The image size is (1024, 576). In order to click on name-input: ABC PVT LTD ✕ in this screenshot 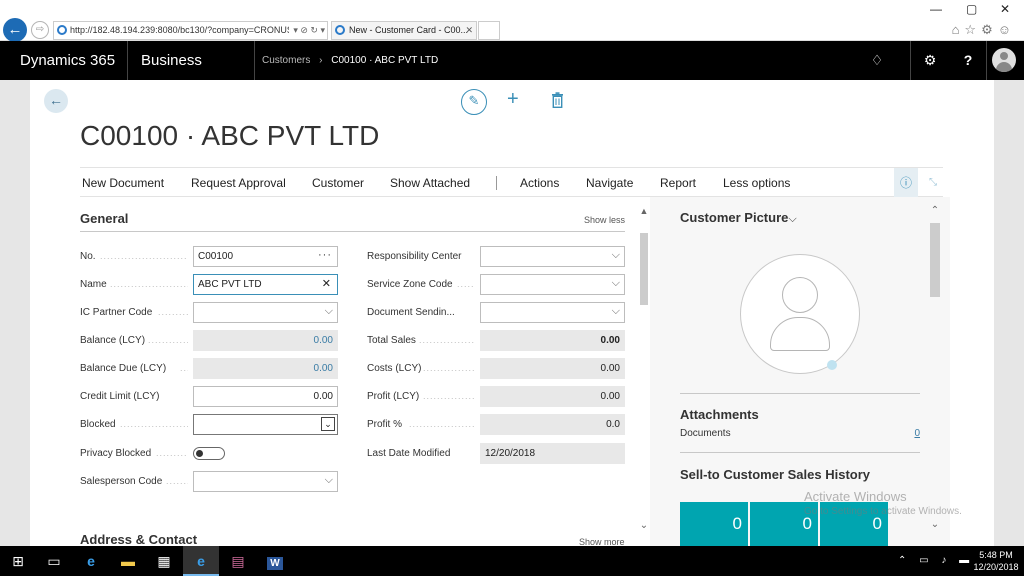, I will do `click(265, 284)`.